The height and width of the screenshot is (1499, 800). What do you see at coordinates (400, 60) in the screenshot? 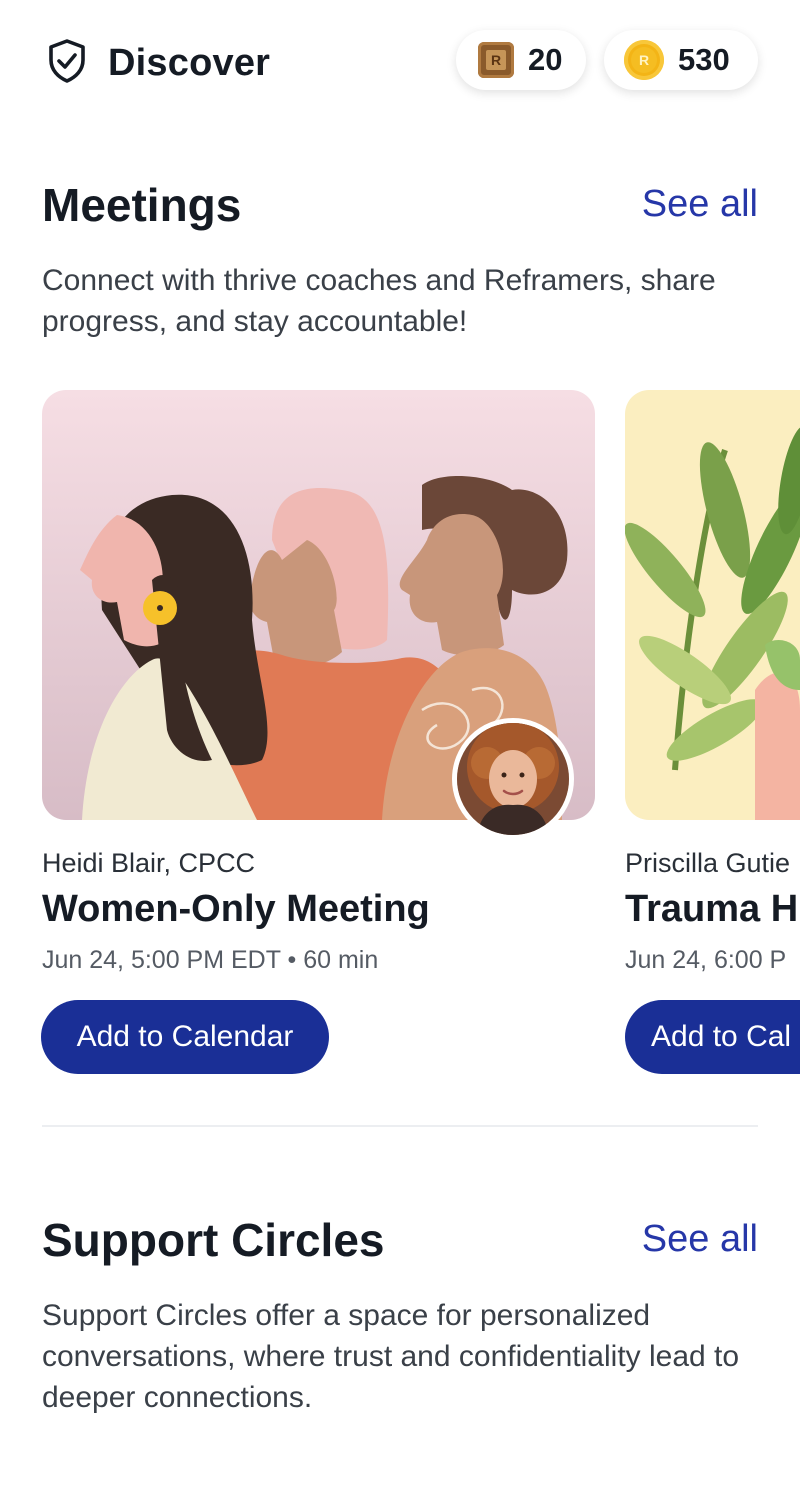
I see `top-bar: Discover R 20 R 530` at bounding box center [400, 60].